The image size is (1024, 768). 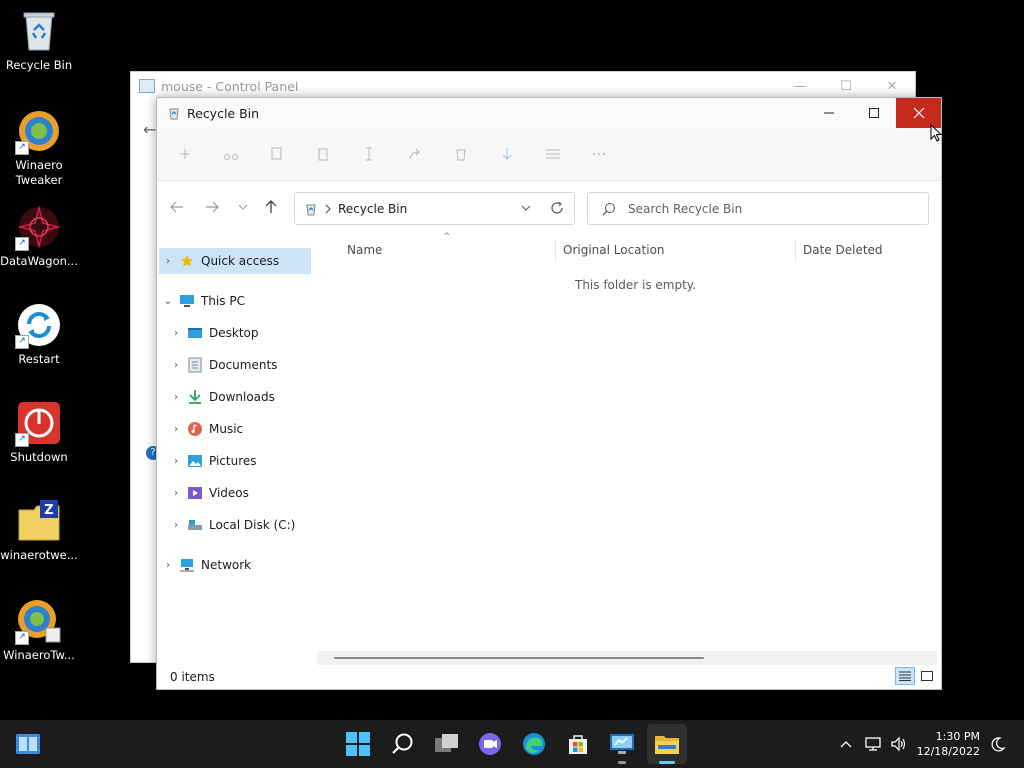 I want to click on nav-item-music: › Music, so click(x=205, y=429).